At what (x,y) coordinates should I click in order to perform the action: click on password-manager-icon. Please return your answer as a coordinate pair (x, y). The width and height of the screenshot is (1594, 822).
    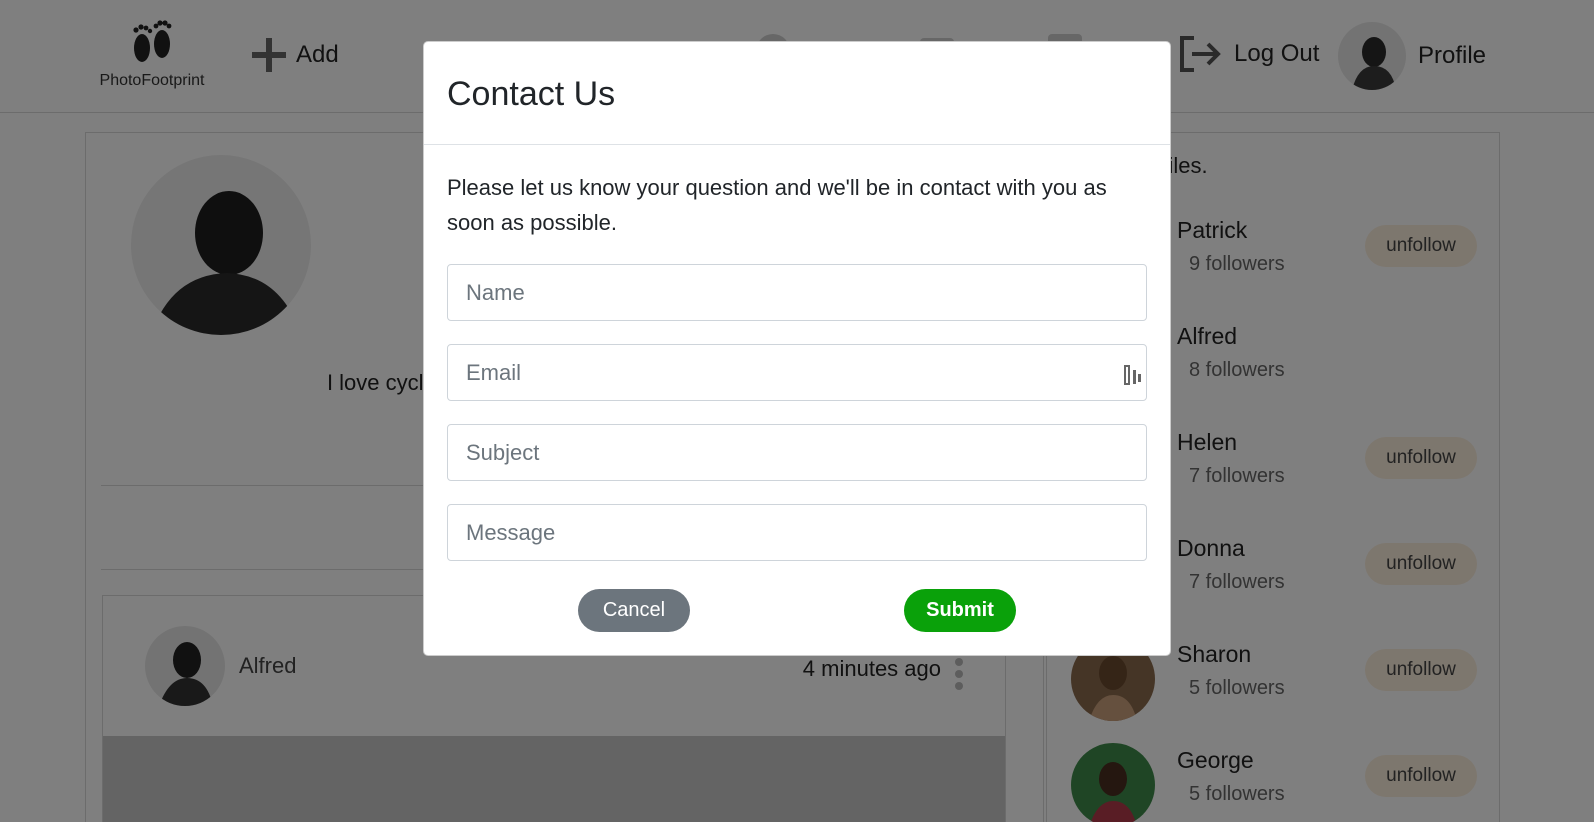
    Looking at the image, I should click on (1133, 375).